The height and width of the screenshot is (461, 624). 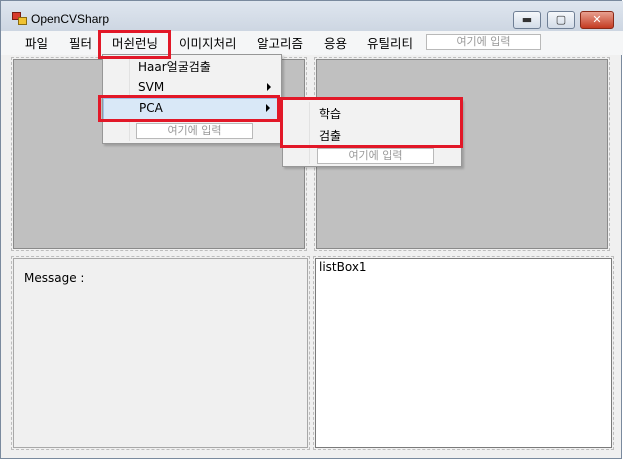 What do you see at coordinates (483, 42) in the screenshot?
I see `menu-search-input: 여기에 입력` at bounding box center [483, 42].